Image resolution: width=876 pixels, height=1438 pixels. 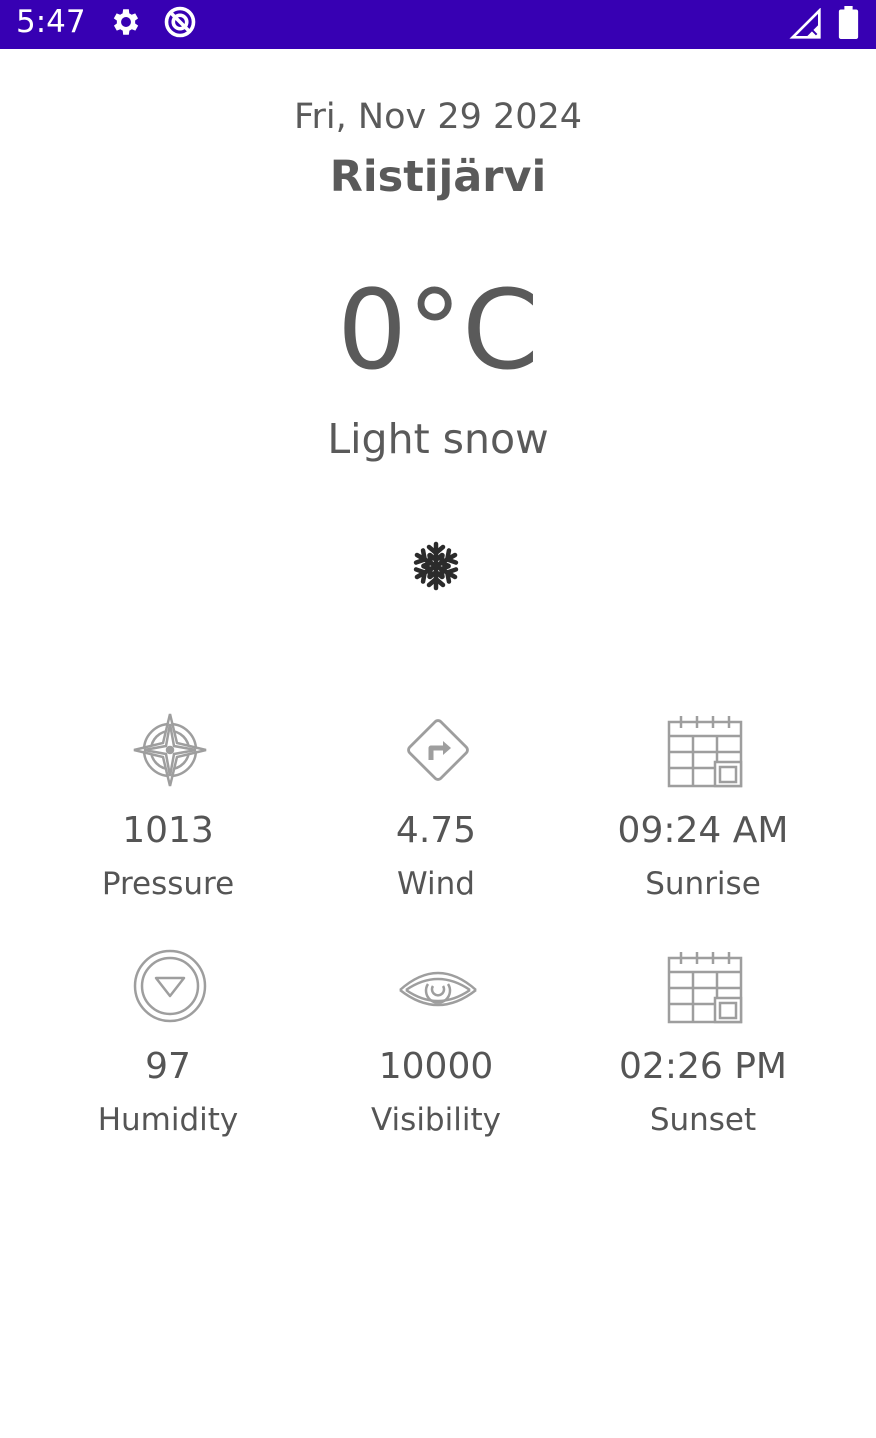 I want to click on detail-tile-pressure: 1013 Pressure, so click(x=168, y=810).